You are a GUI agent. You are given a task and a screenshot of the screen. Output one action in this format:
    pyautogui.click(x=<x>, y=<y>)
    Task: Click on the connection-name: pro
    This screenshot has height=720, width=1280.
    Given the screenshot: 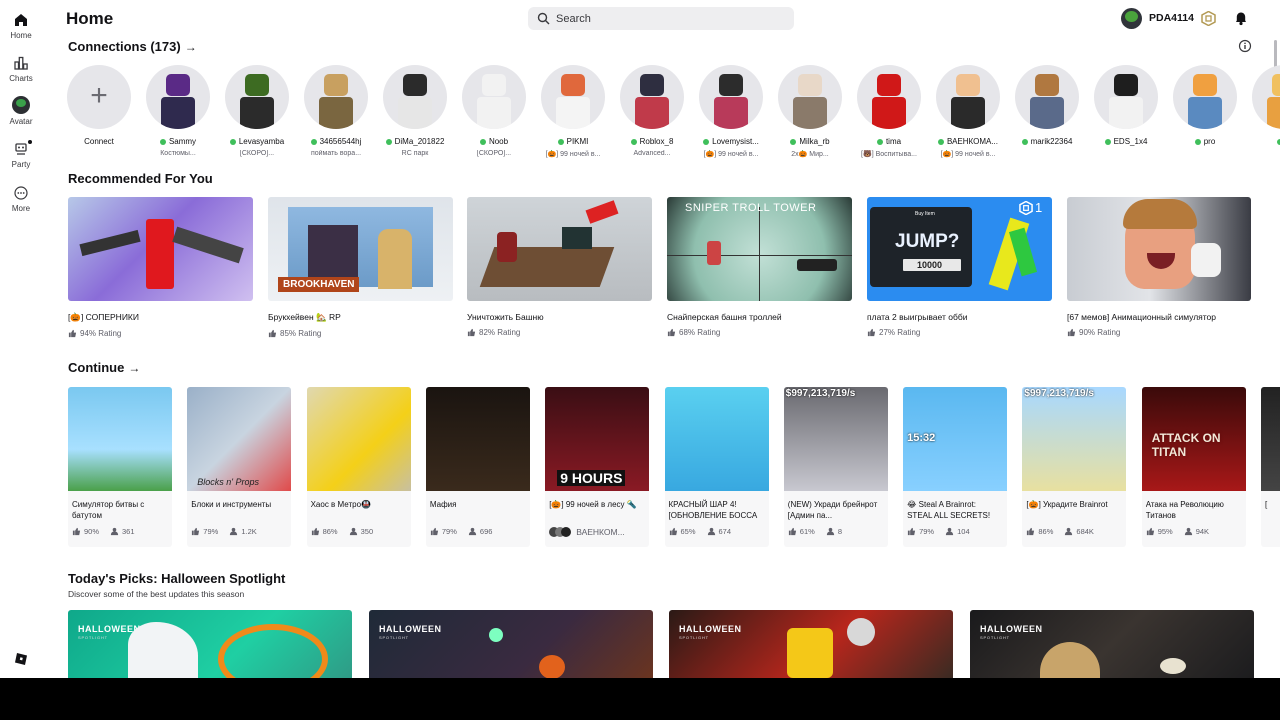 What is the action you would take?
    pyautogui.click(x=1205, y=141)
    